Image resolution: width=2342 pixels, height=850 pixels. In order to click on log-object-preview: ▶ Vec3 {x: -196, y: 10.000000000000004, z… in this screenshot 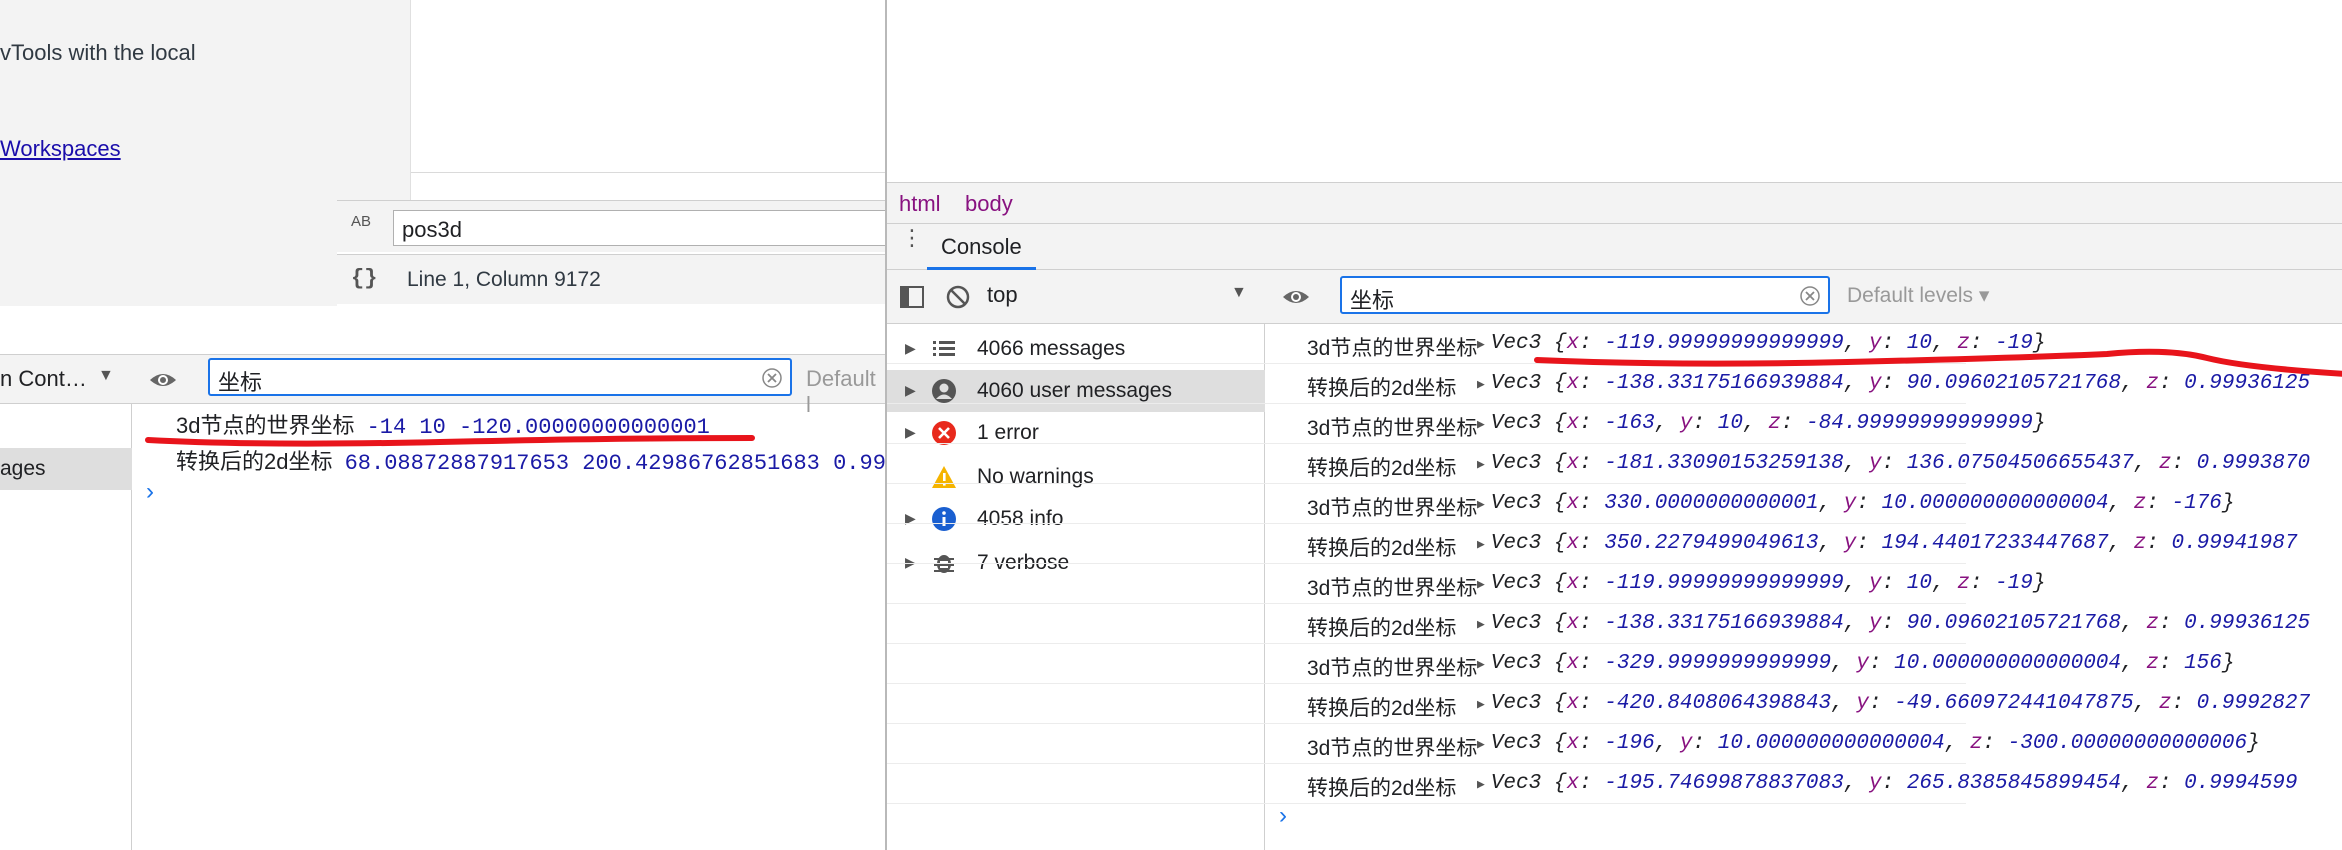, I will do `click(1868, 743)`.